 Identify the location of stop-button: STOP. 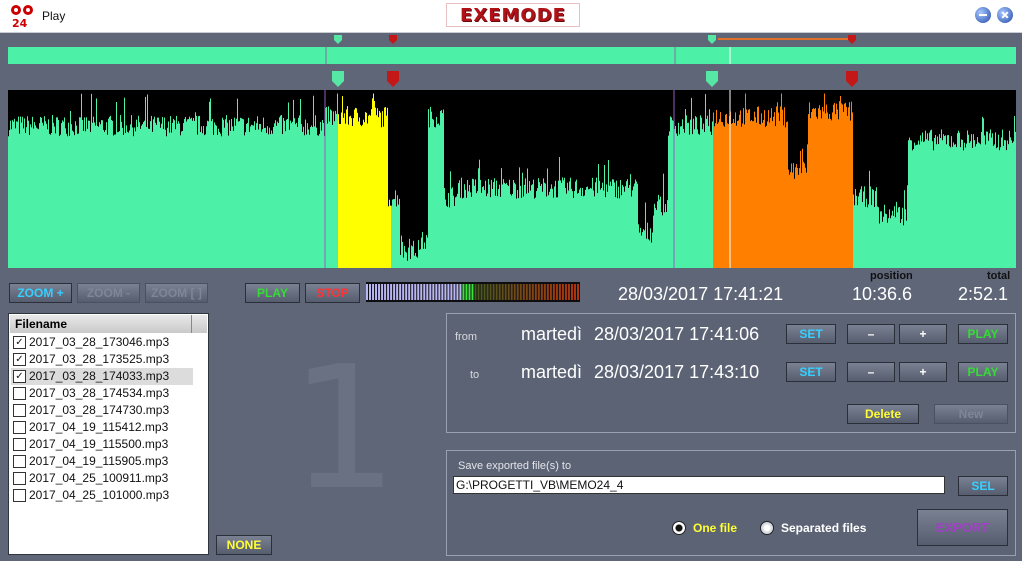
(332, 293).